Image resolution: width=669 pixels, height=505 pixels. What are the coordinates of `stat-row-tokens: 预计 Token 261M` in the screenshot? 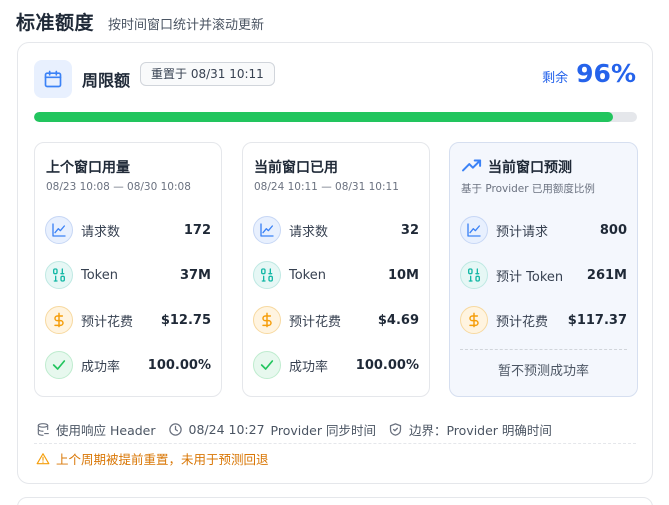 It's located at (543, 275).